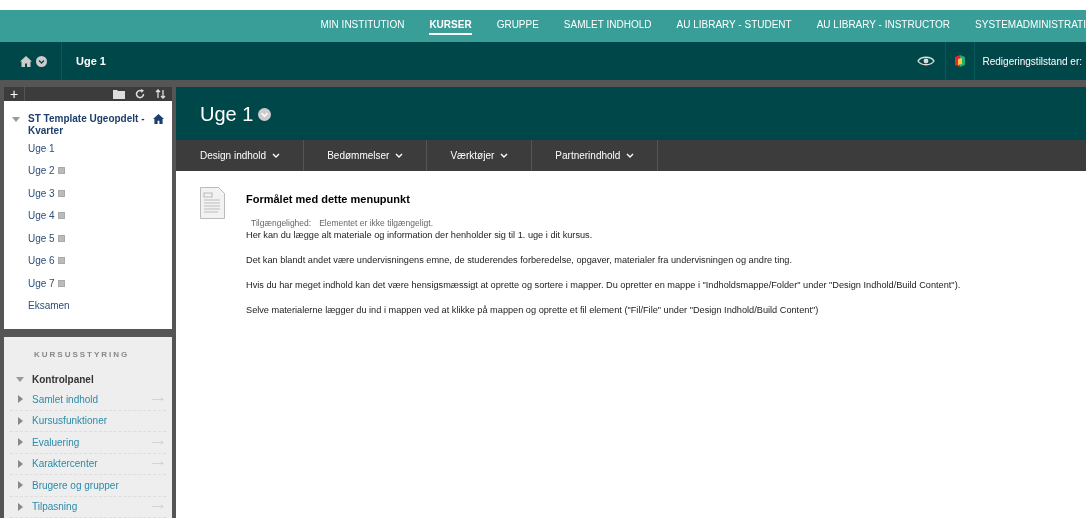  Describe the element at coordinates (41, 261) in the screenshot. I see `course-menu-link: Uge 6` at that location.